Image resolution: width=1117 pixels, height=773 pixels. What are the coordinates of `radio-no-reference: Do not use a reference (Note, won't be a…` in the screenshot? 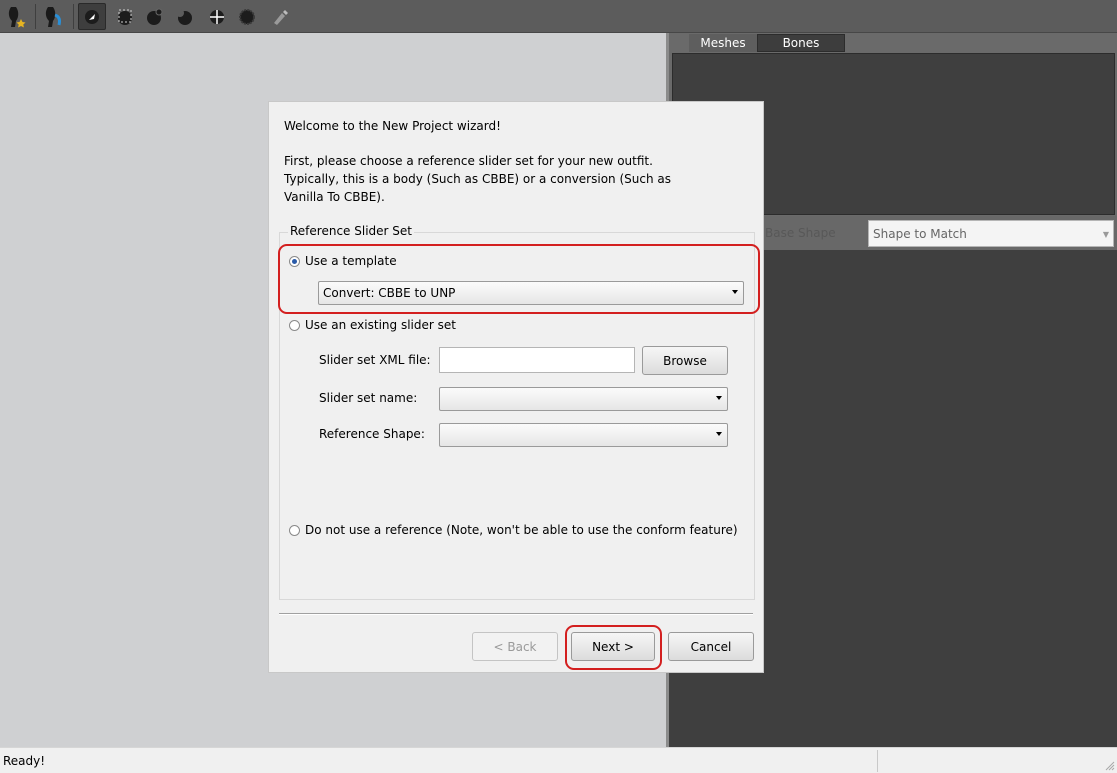 It's located at (513, 530).